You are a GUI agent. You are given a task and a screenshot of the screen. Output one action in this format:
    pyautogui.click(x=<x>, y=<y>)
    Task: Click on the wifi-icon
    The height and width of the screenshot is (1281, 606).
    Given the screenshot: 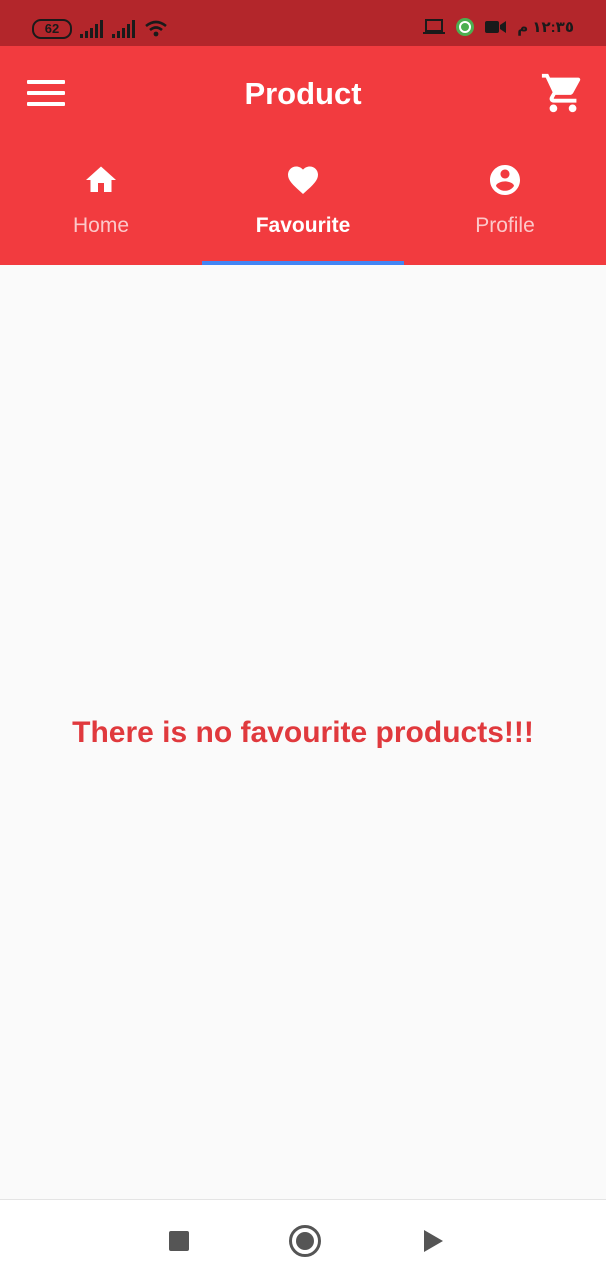 What is the action you would take?
    pyautogui.click(x=156, y=28)
    